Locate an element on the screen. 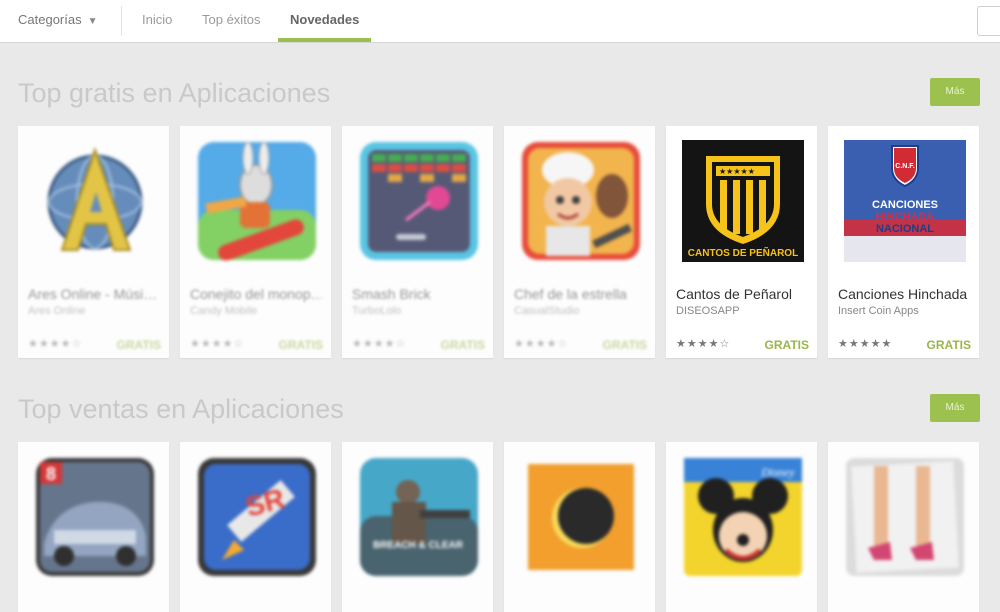 The image size is (1000, 612). app-card: 8 is located at coordinates (93, 527).